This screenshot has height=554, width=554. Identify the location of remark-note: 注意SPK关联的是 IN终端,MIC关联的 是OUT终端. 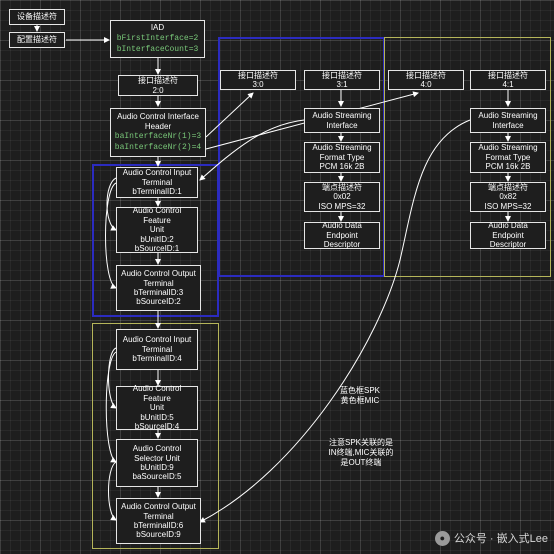
(361, 453).